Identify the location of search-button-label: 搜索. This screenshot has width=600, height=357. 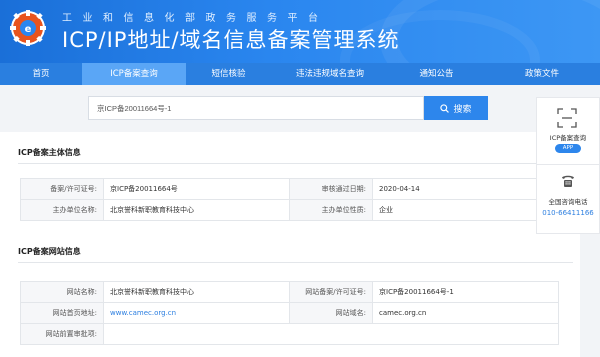
(462, 108).